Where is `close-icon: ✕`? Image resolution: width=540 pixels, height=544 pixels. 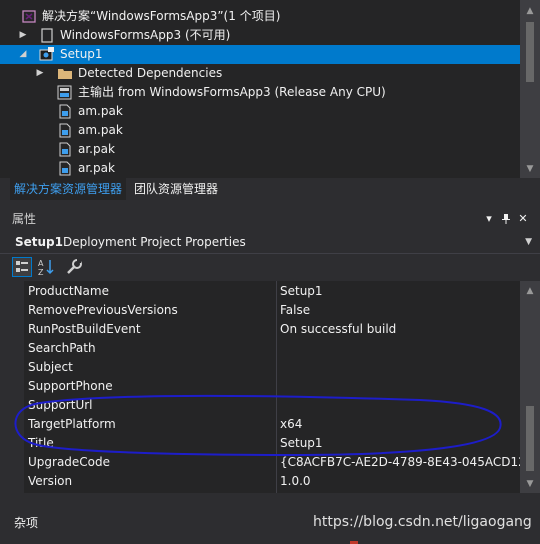
close-icon: ✕ is located at coordinates (523, 219).